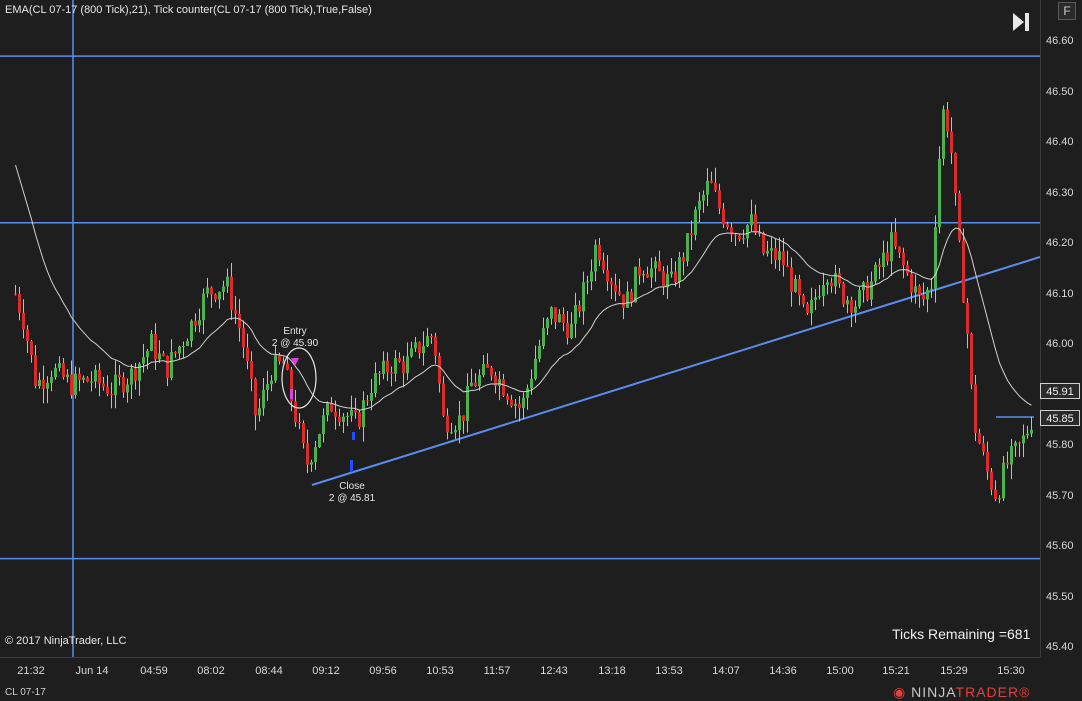 Image resolution: width=1082 pixels, height=701 pixels. Describe the element at coordinates (295, 338) in the screenshot. I see `entry-marker-label: Entry 2 @ 45.90` at that location.